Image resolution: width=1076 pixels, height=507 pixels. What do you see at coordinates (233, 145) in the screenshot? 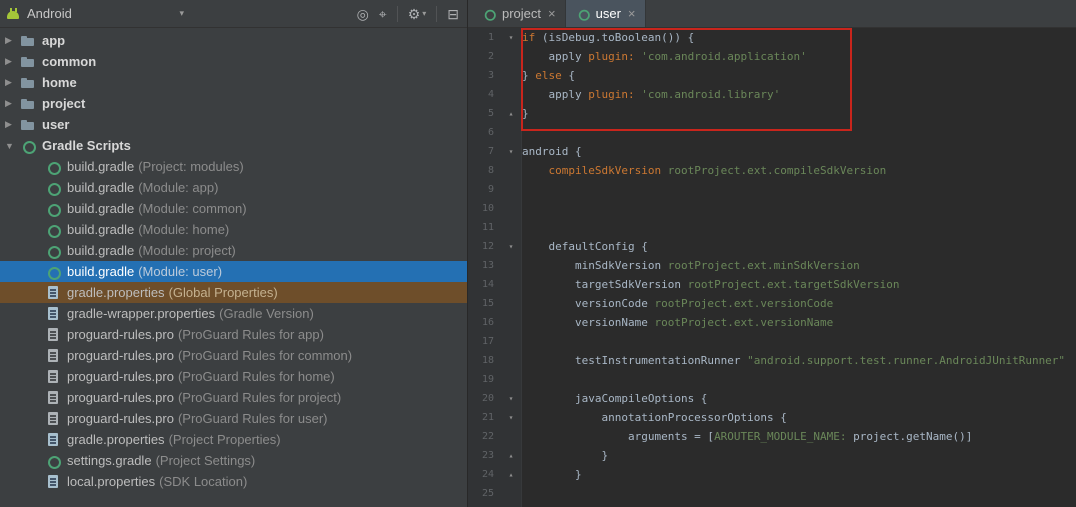
I see `tree-item-gradle-scripts: ▼ Gradle Scripts` at bounding box center [233, 145].